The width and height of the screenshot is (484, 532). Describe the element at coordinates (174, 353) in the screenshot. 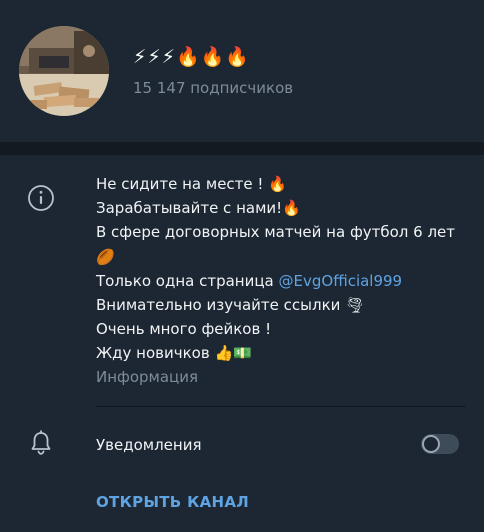

I see `description-line: Жду новичков 👍💵` at that location.